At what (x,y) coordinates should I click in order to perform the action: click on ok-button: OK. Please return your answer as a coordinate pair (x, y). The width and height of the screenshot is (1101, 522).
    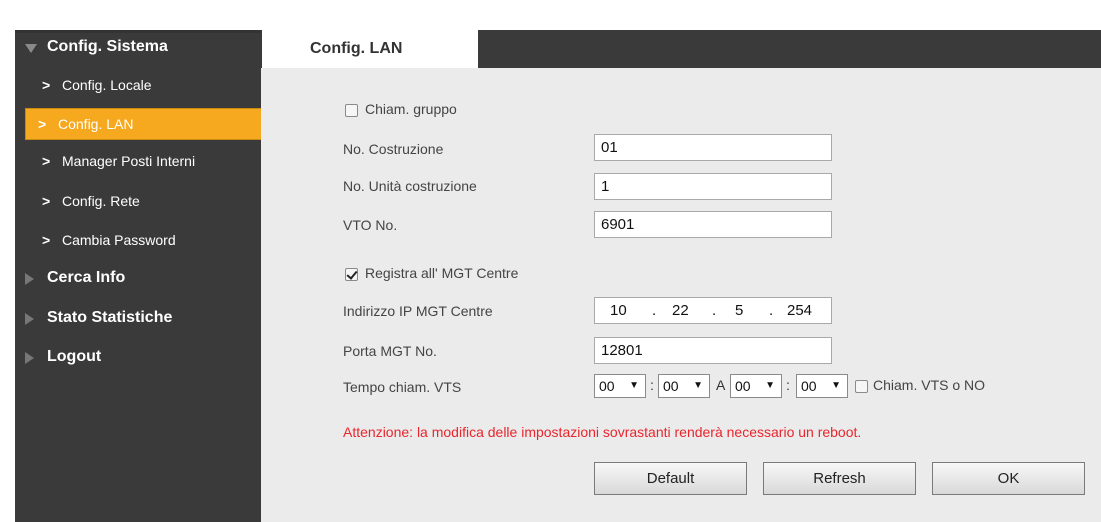
    Looking at the image, I should click on (1008, 478).